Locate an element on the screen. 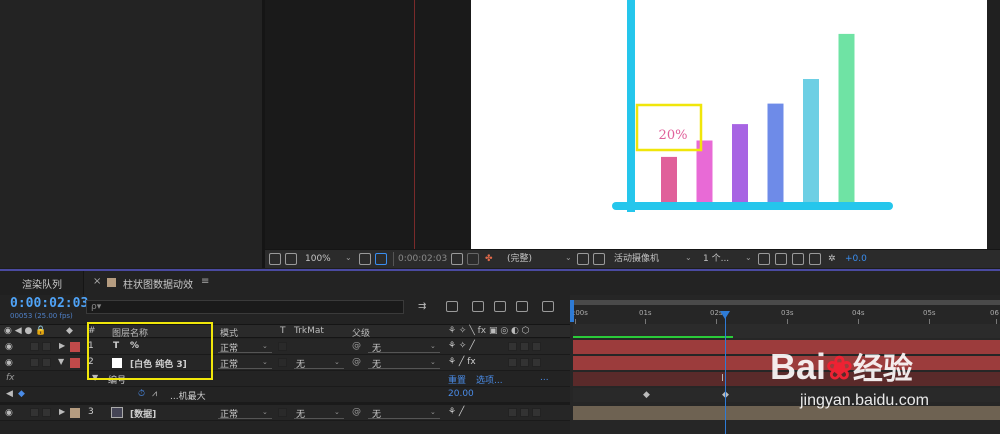 This screenshot has width=1000, height=434. collapse-triangle-icon: ▼ is located at coordinates (61, 361).